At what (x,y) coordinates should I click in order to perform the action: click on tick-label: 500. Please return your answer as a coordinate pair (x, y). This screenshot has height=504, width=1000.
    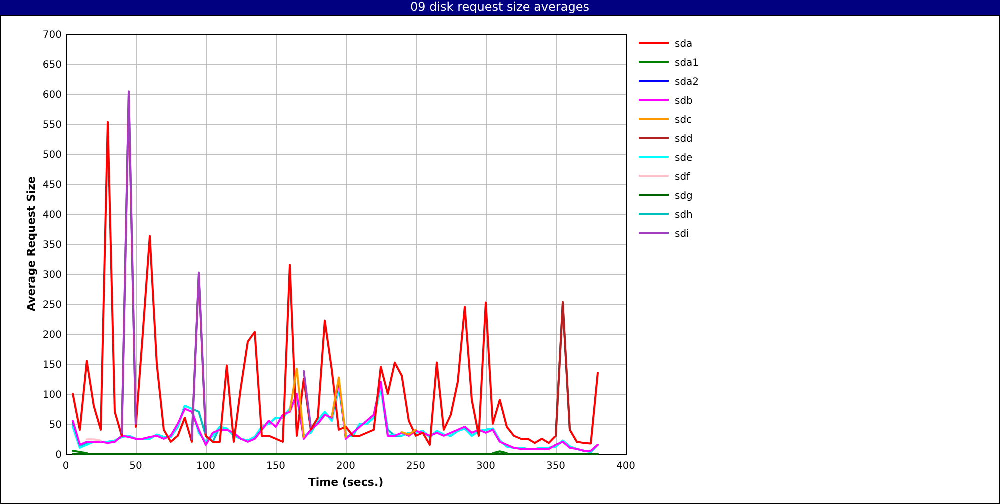
    Looking at the image, I should click on (52, 155).